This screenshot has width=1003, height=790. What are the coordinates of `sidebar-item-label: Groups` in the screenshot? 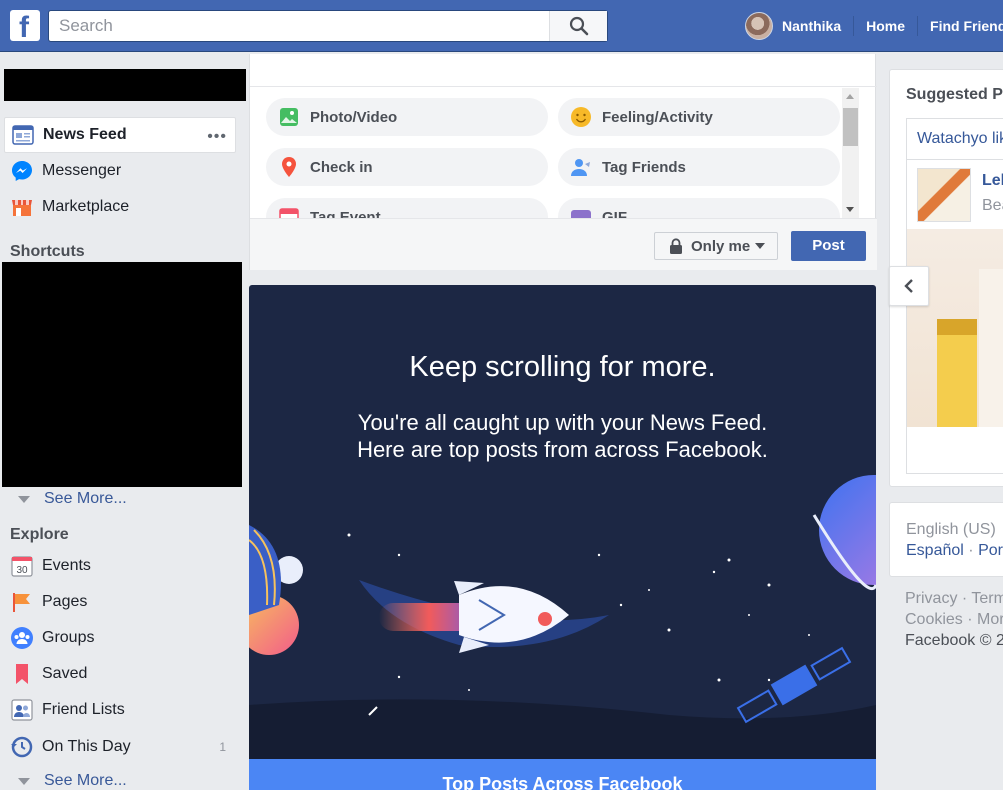 It's located at (68, 637).